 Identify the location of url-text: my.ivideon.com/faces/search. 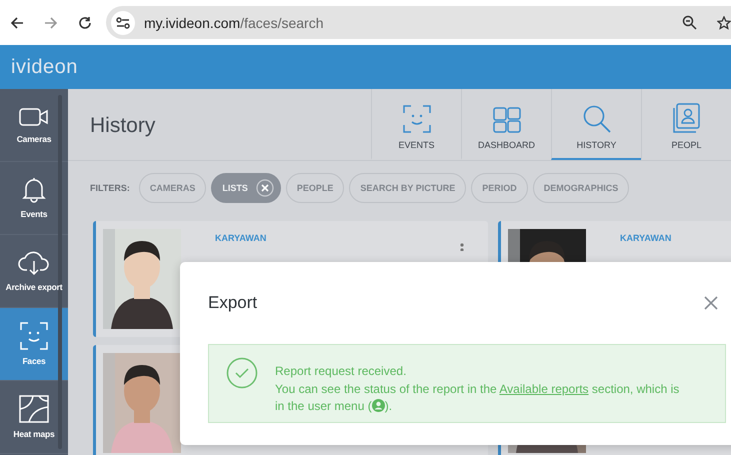
(234, 22).